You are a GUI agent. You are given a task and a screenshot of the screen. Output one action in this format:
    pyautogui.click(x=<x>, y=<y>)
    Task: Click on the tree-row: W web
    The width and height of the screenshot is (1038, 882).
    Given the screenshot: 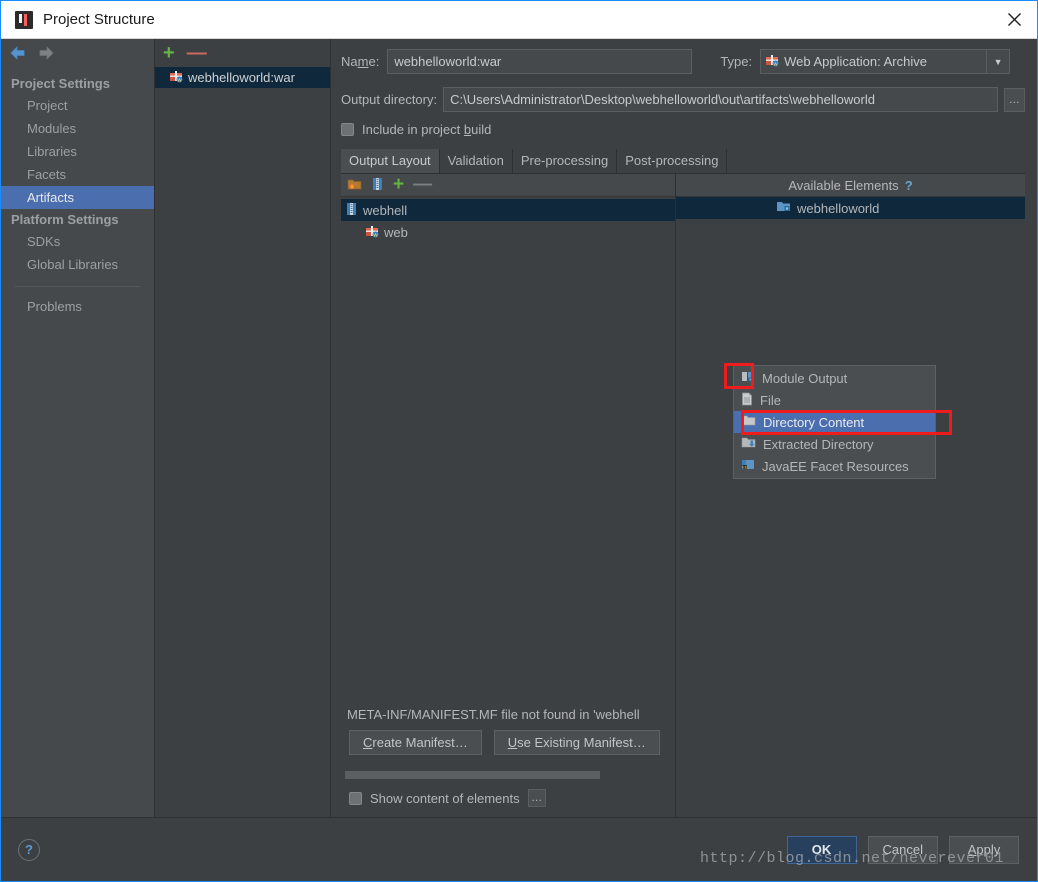 What is the action you would take?
    pyautogui.click(x=508, y=232)
    